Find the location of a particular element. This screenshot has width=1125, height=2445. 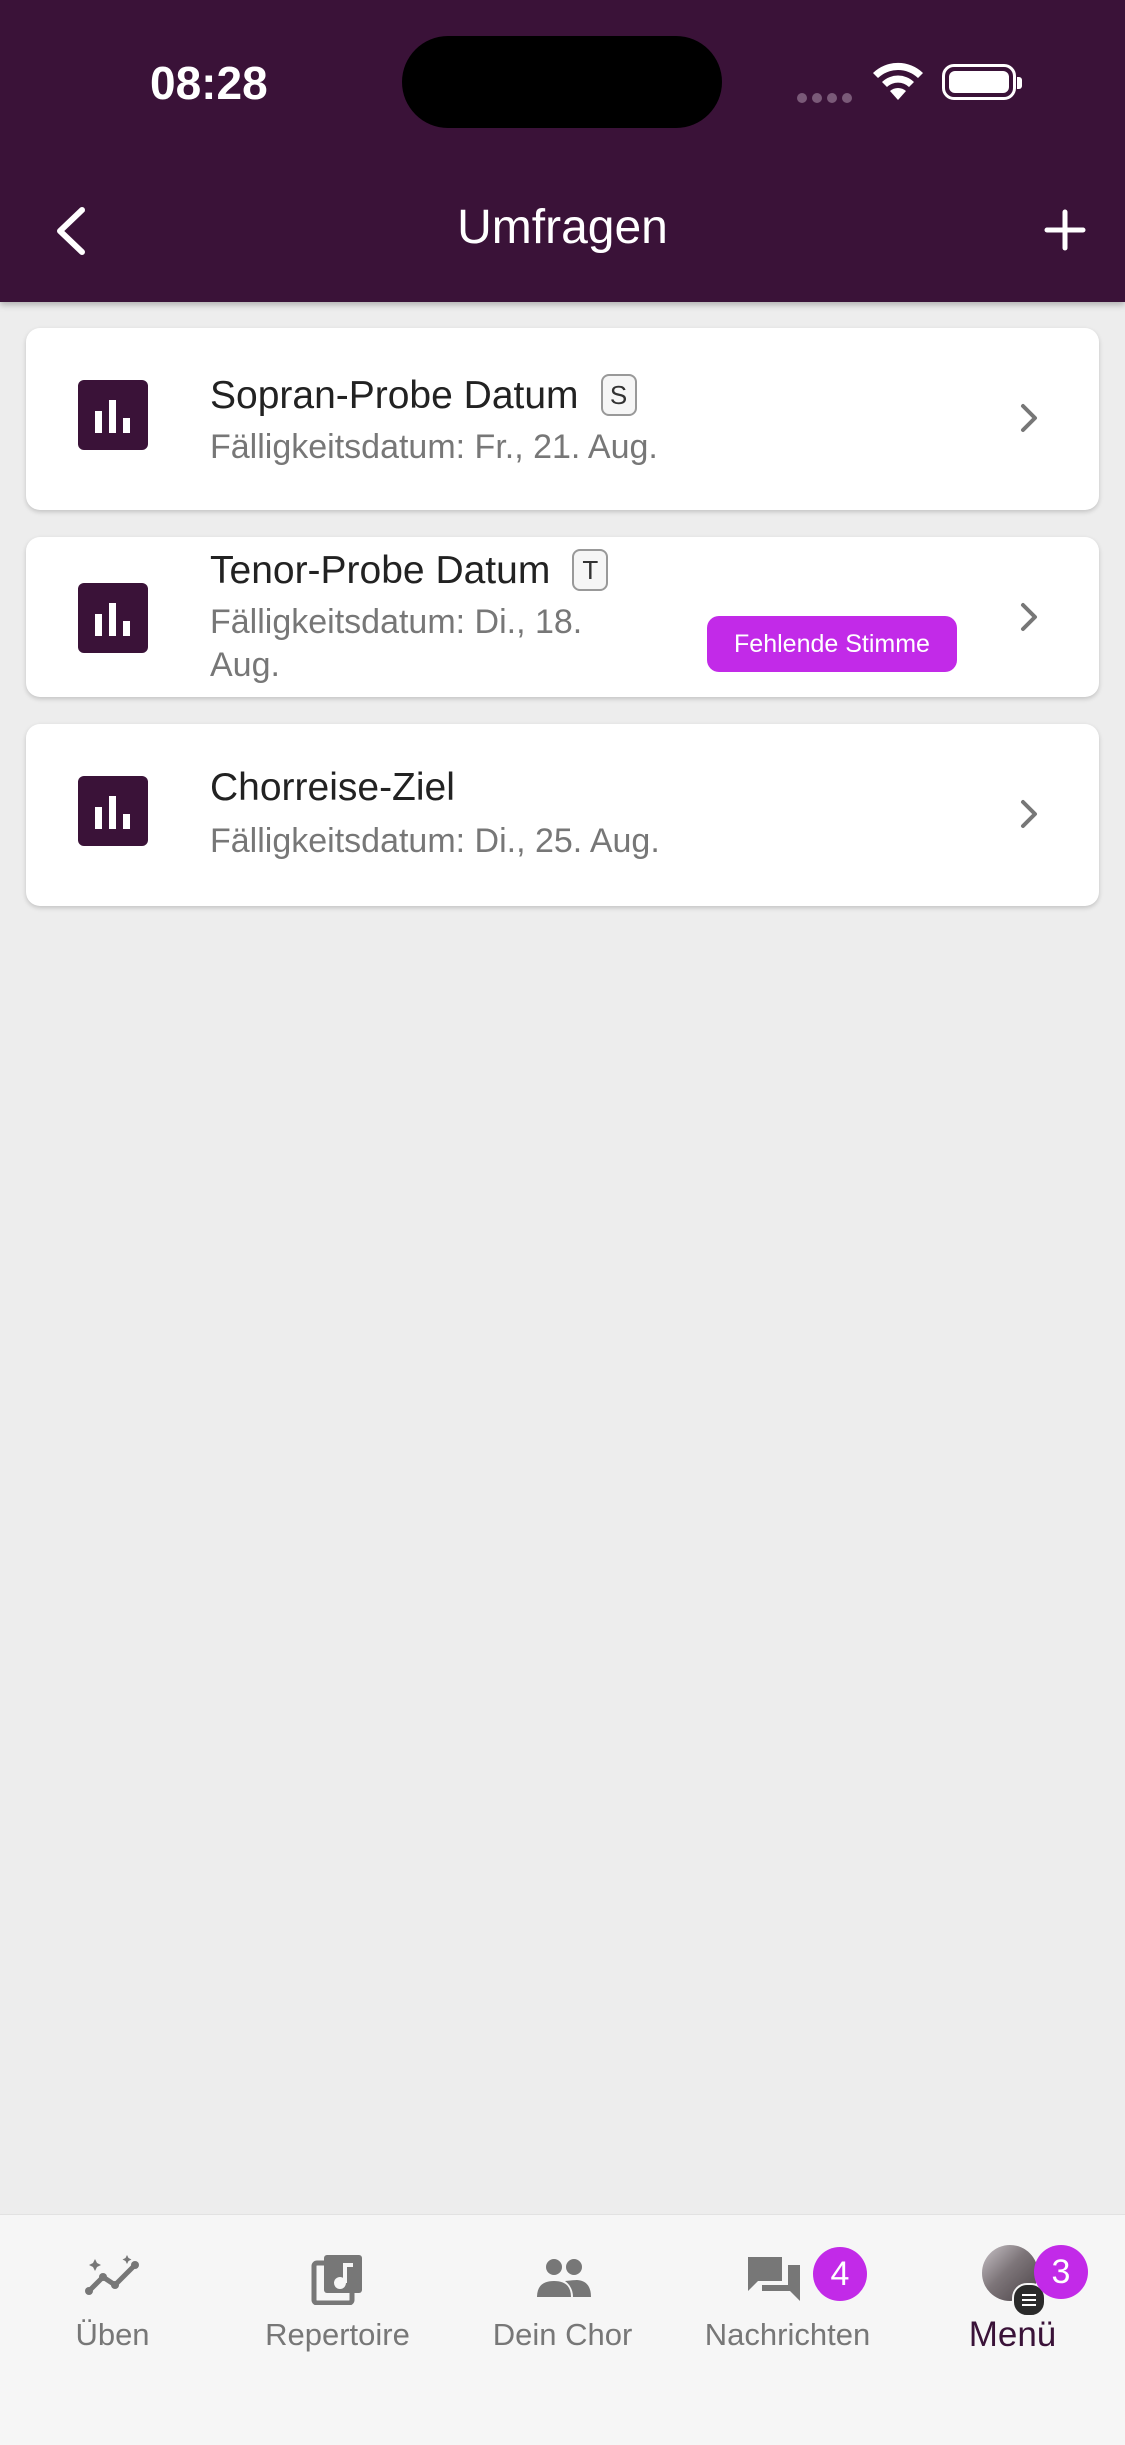

menu-notification-badge: 3 is located at coordinates (1061, 2272).